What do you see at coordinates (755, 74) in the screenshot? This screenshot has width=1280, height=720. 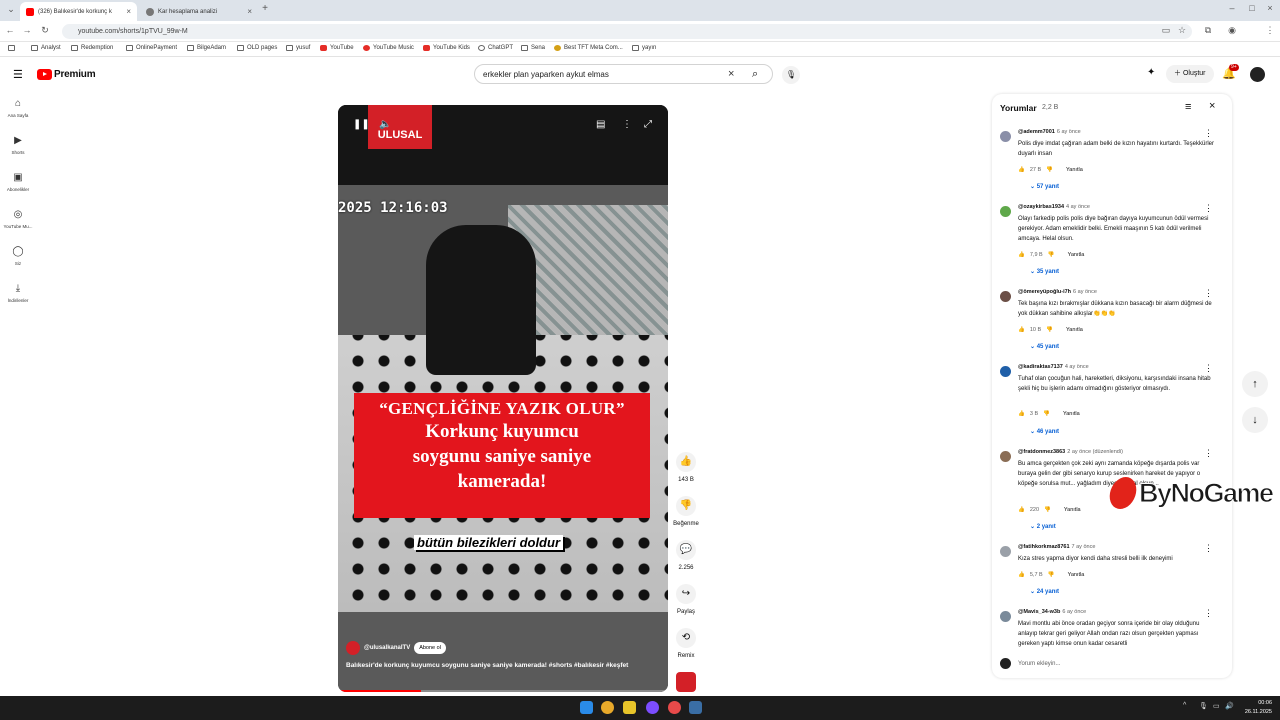 I see `search-icon: ⌕` at bounding box center [755, 74].